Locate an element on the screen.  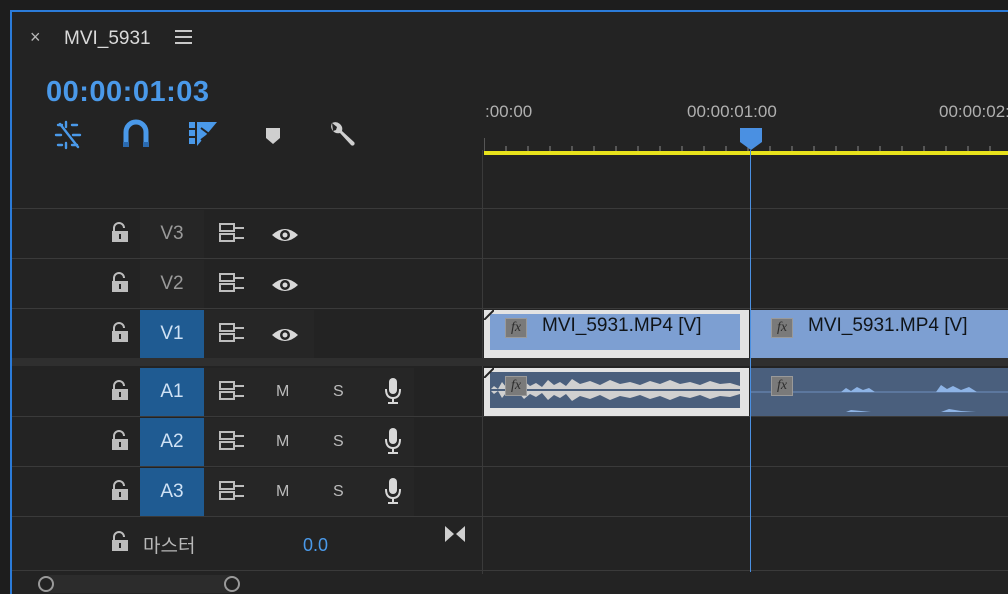
linked-selection-icon is located at coordinates (136, 135).